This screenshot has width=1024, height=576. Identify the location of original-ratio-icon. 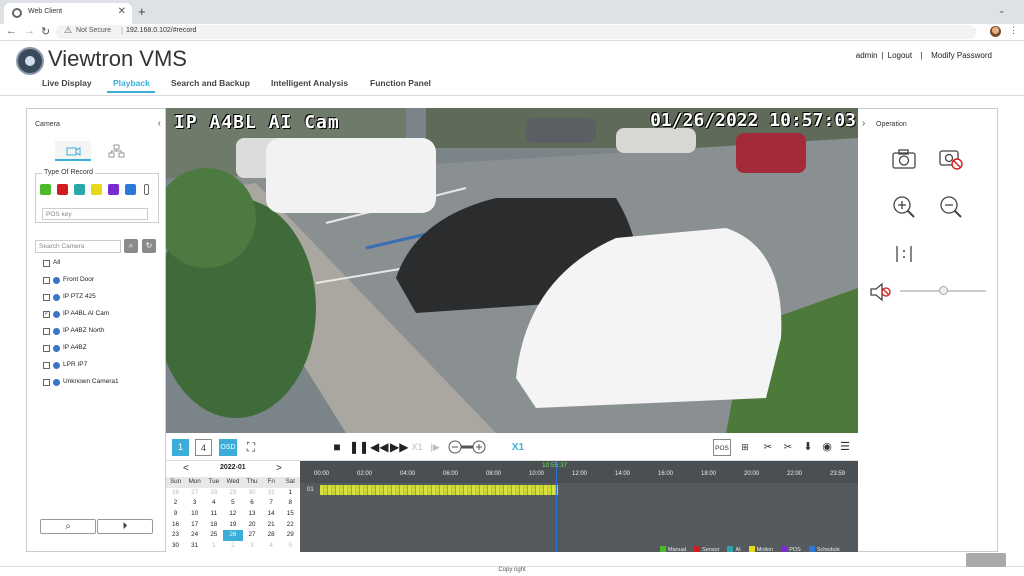
(904, 255).